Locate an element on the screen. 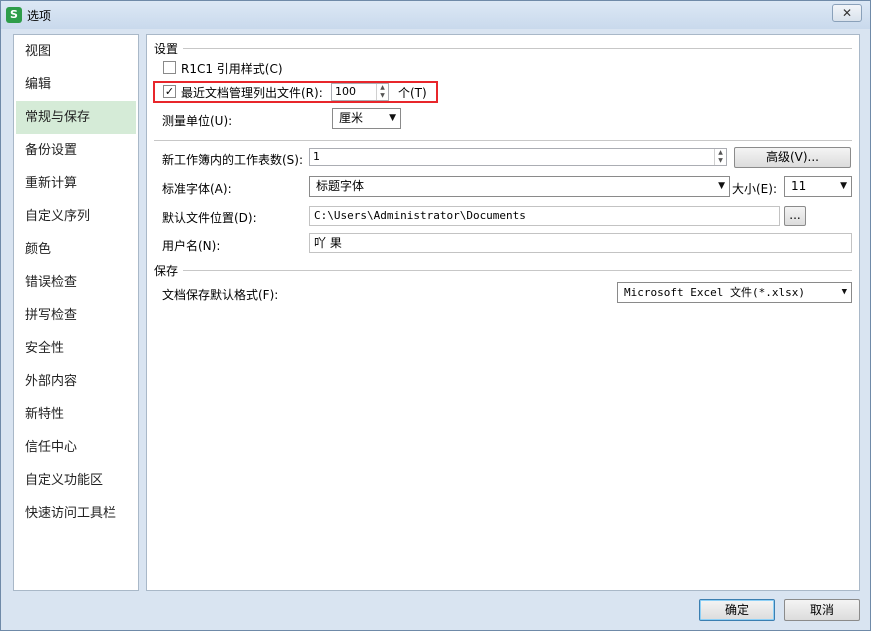 The width and height of the screenshot is (871, 631). default-format-label: 文档保存默认格式(F): is located at coordinates (220, 295).